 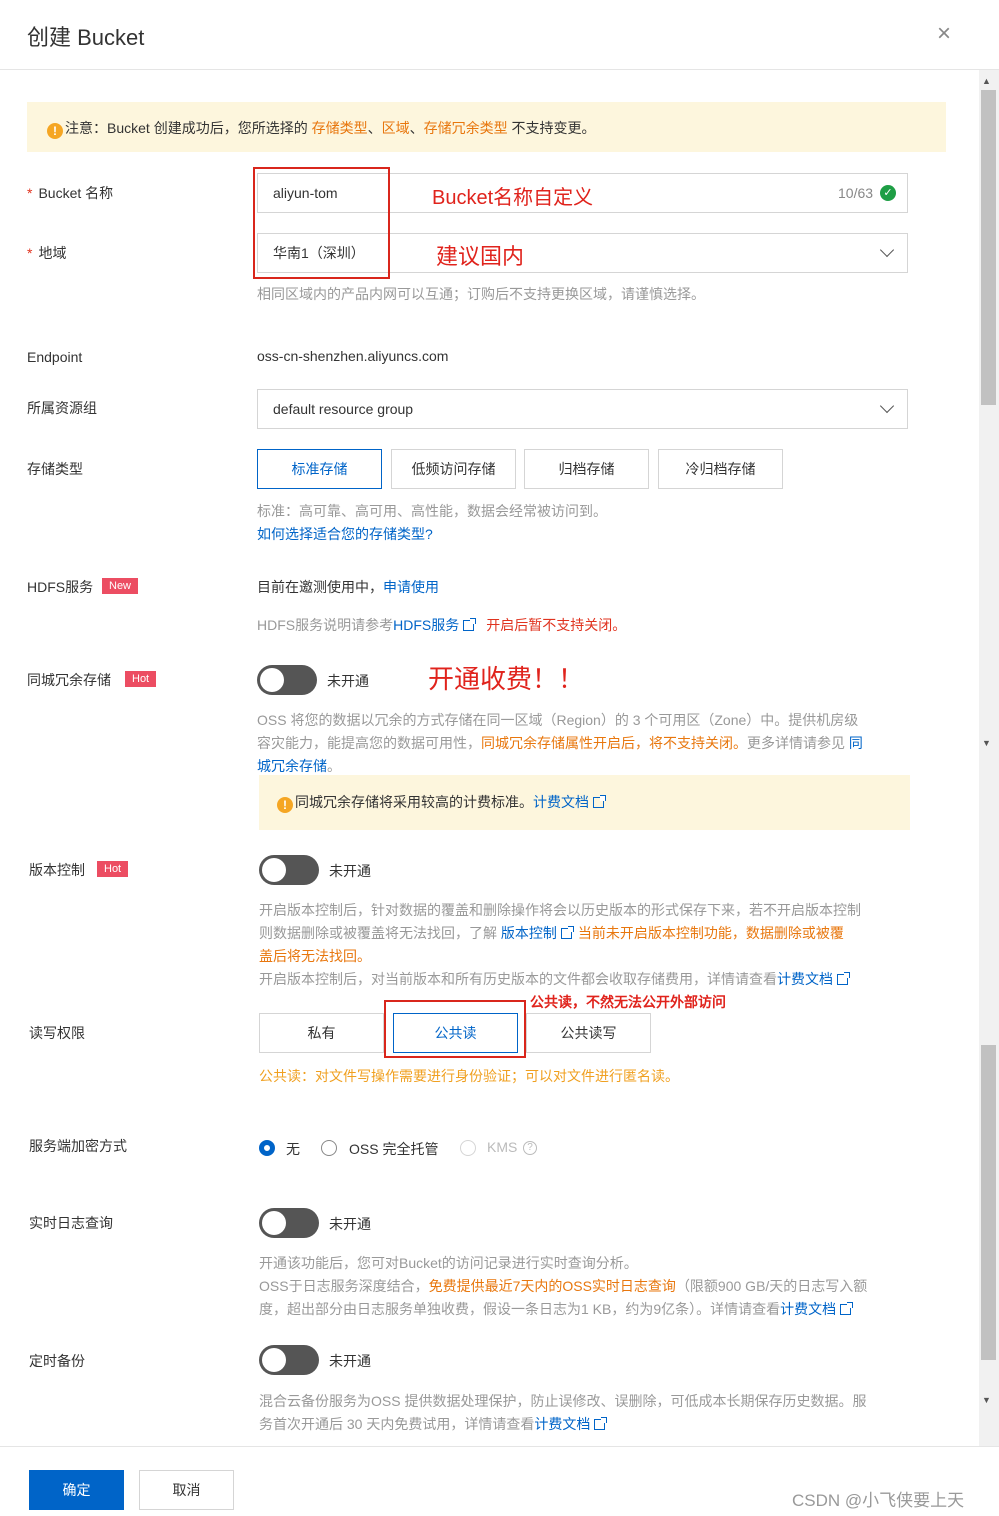 What do you see at coordinates (455, 1029) in the screenshot?
I see `annotation-box-acl` at bounding box center [455, 1029].